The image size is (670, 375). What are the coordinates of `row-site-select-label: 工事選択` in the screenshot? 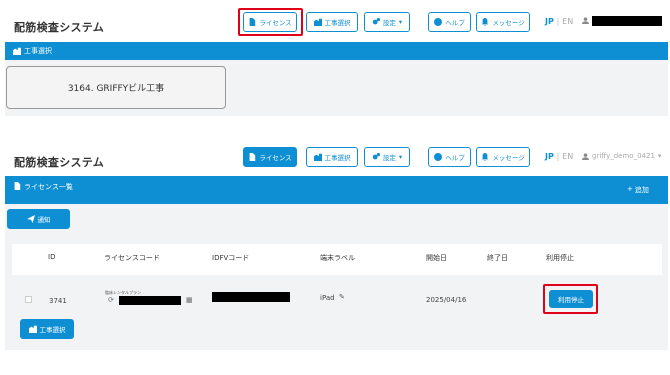 It's located at (52, 330).